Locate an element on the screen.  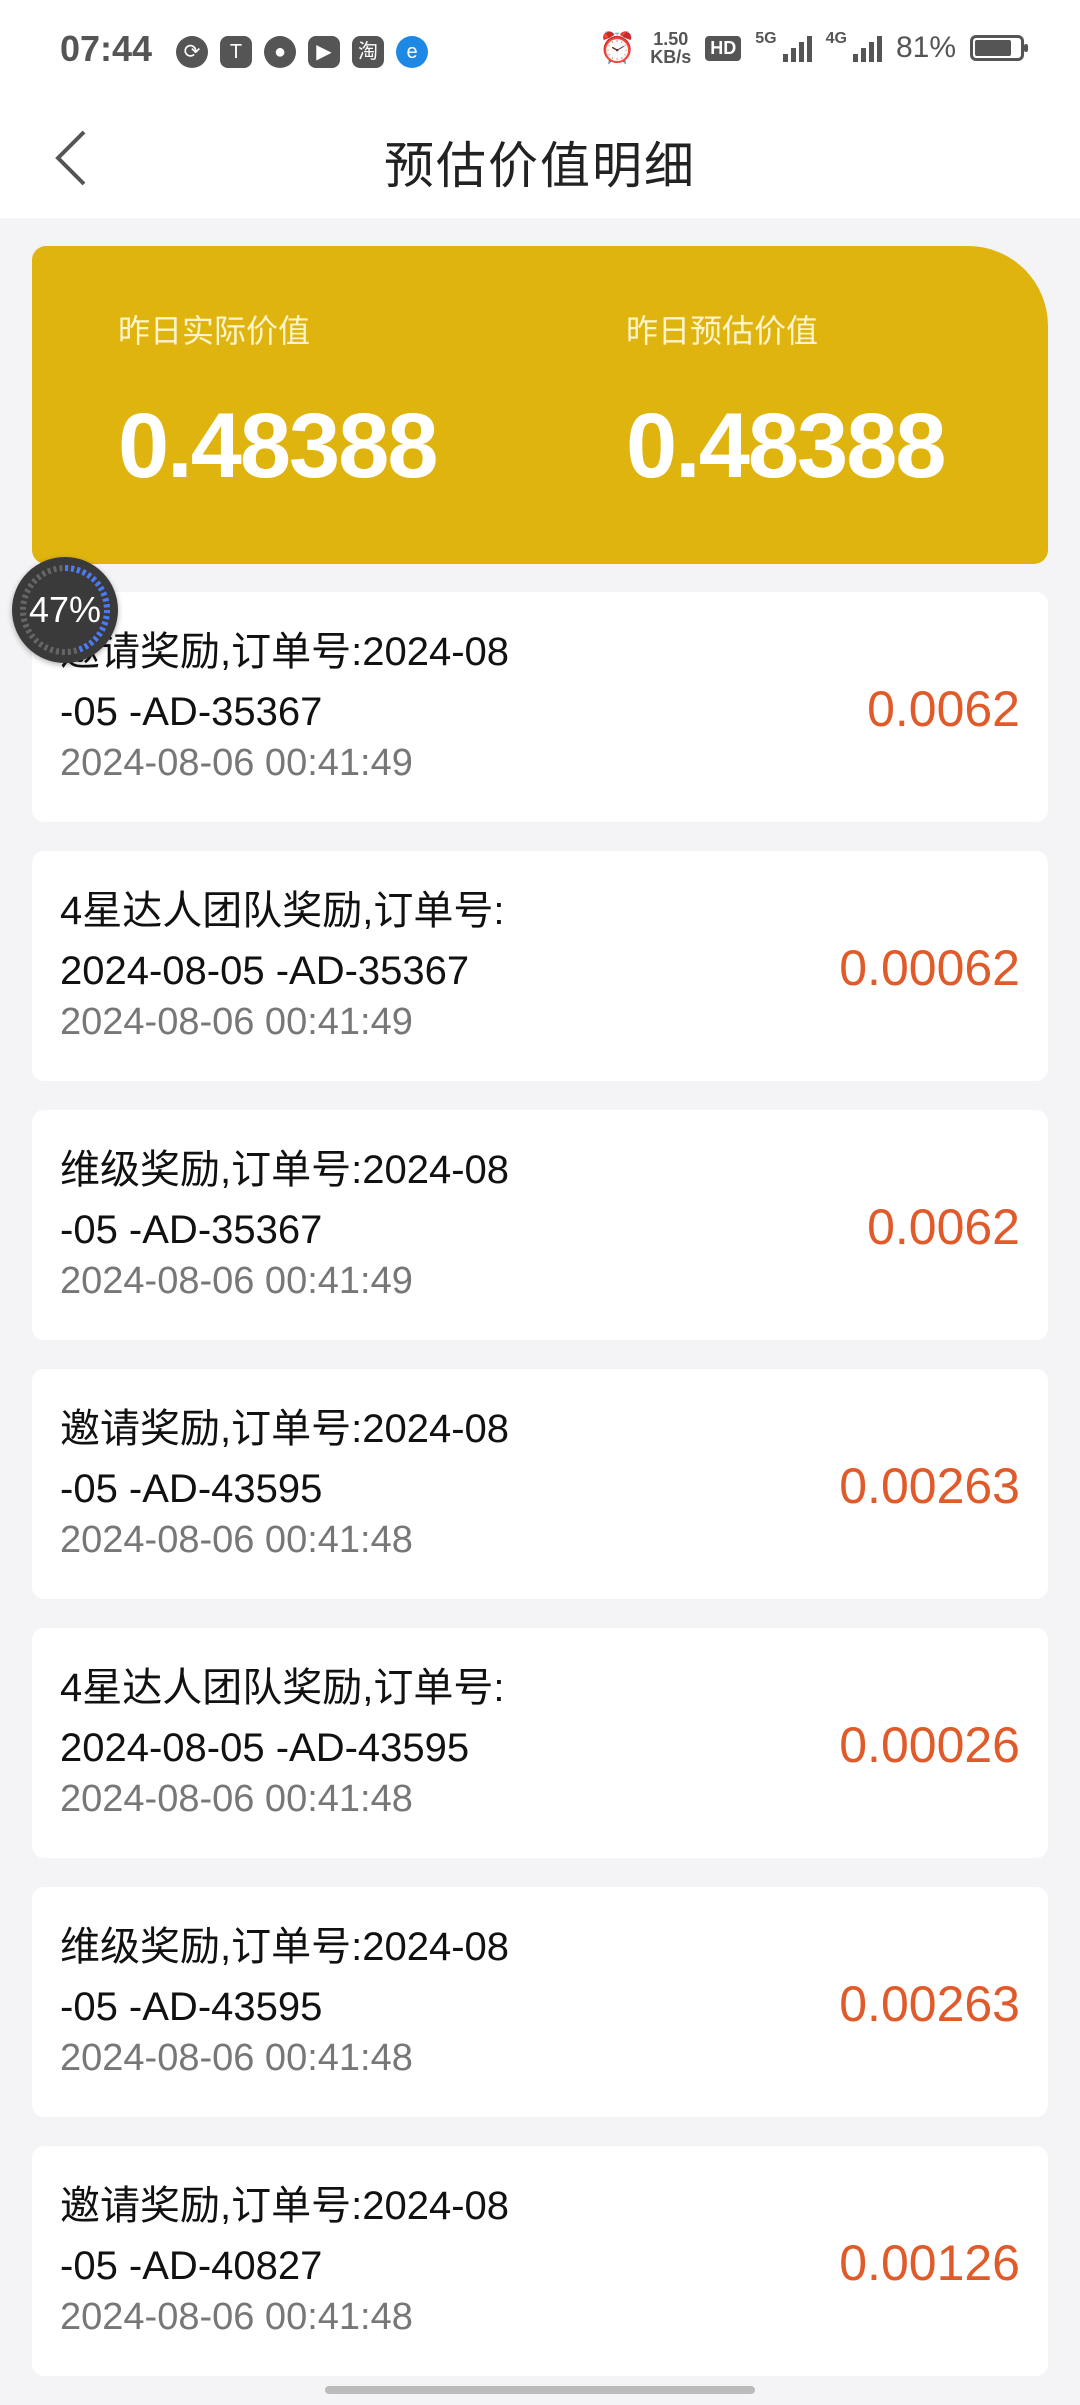
page-header: 预估价值明细 is located at coordinates (540, 159).